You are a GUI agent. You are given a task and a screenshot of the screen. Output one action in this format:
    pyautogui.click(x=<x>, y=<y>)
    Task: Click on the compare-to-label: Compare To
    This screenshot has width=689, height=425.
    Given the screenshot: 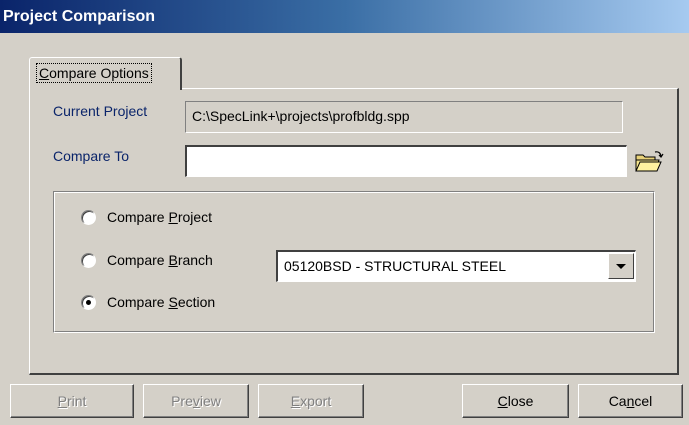 What is the action you would take?
    pyautogui.click(x=91, y=156)
    